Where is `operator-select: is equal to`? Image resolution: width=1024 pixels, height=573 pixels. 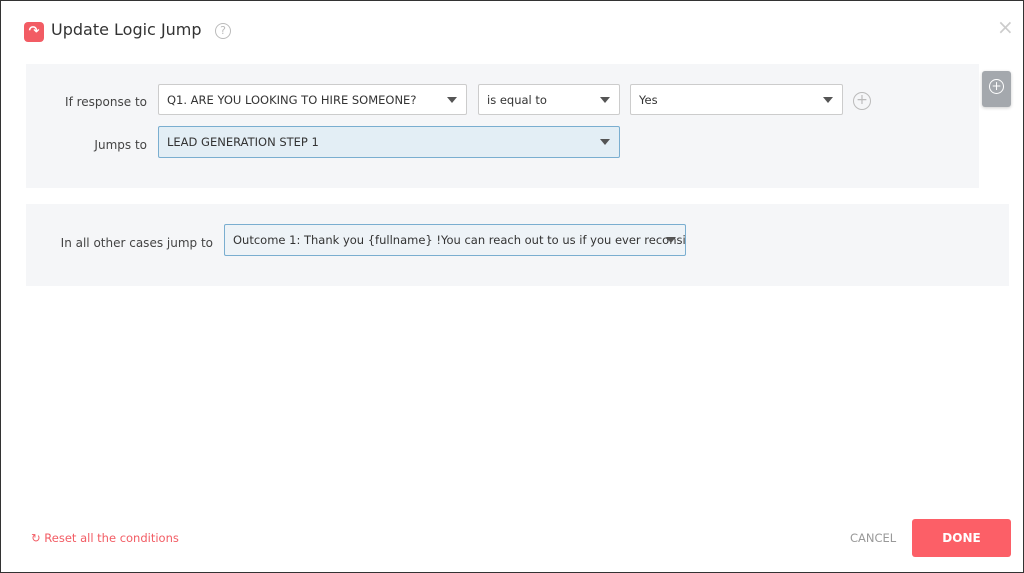
operator-select: is equal to is located at coordinates (549, 99).